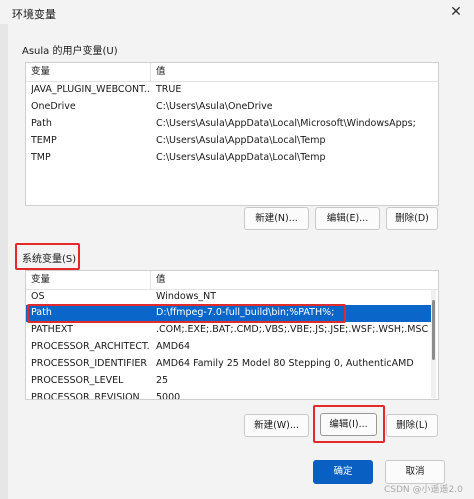  What do you see at coordinates (237, 12) in the screenshot?
I see `title-bar` at bounding box center [237, 12].